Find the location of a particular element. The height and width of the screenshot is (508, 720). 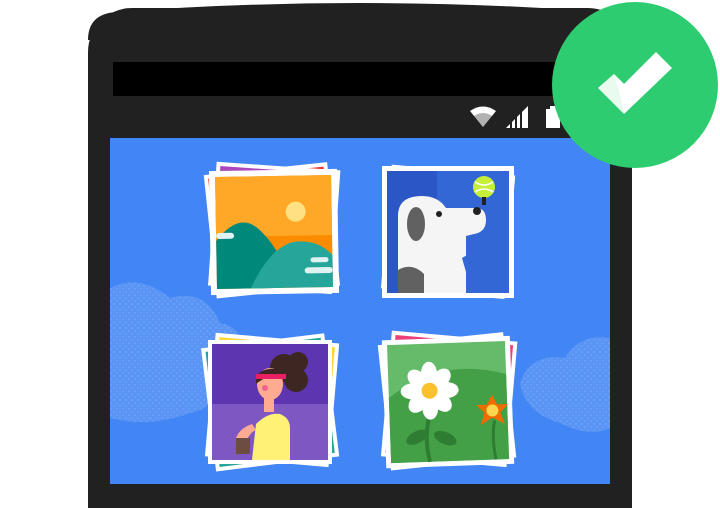

photo-stack-portrait is located at coordinates (273, 401).